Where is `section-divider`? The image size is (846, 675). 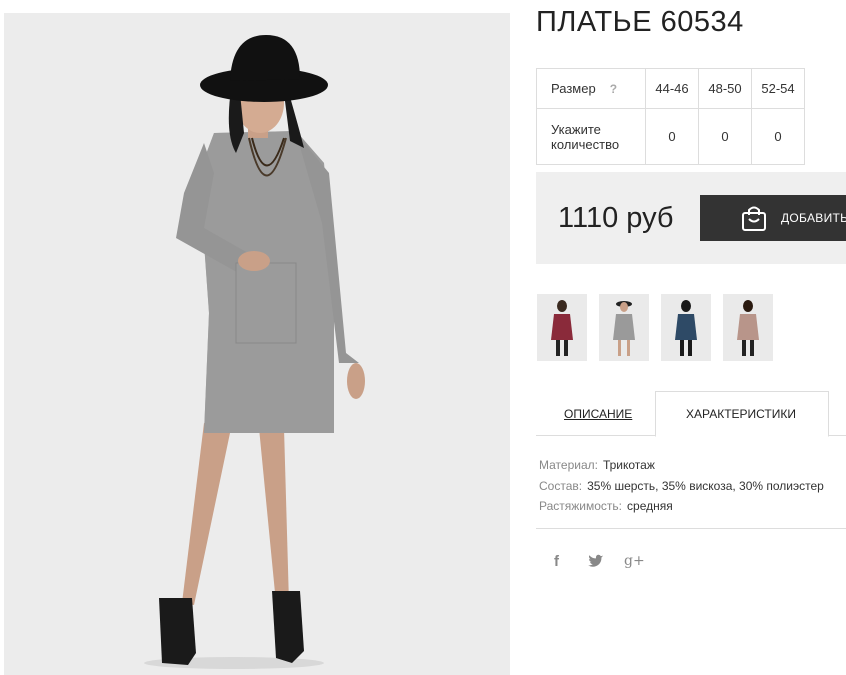 section-divider is located at coordinates (691, 528).